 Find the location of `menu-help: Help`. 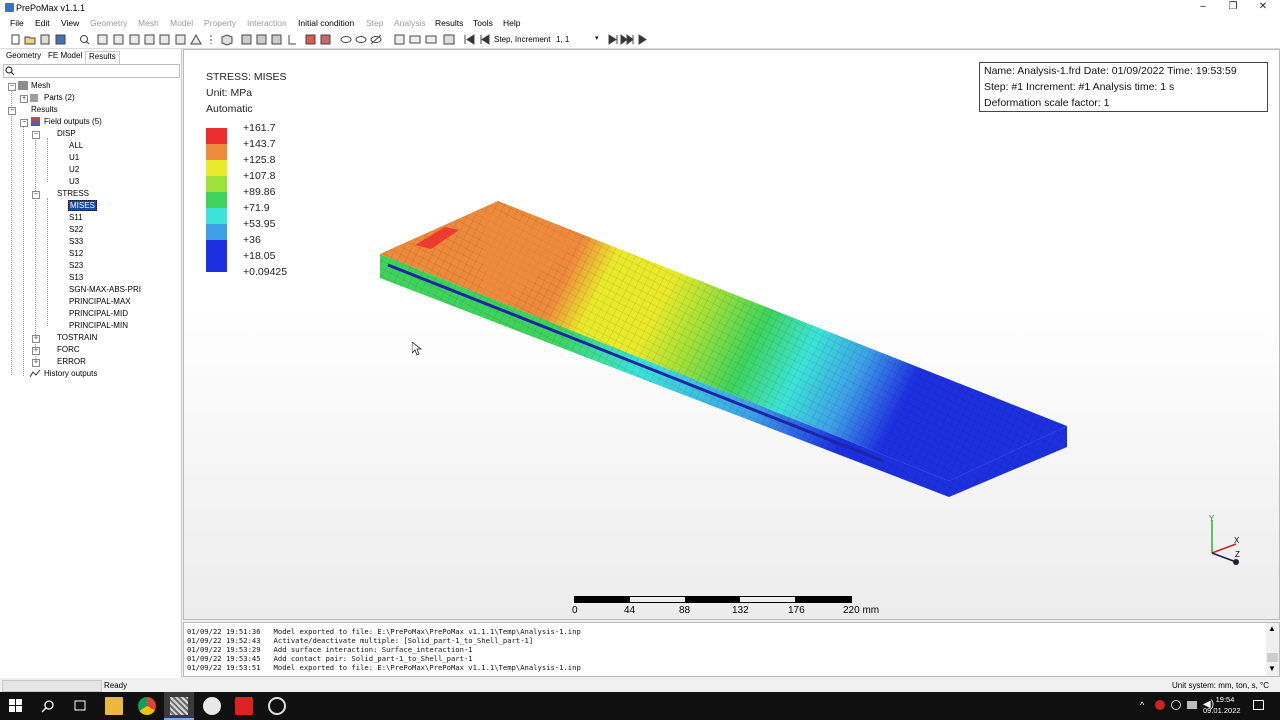

menu-help: Help is located at coordinates (511, 23).